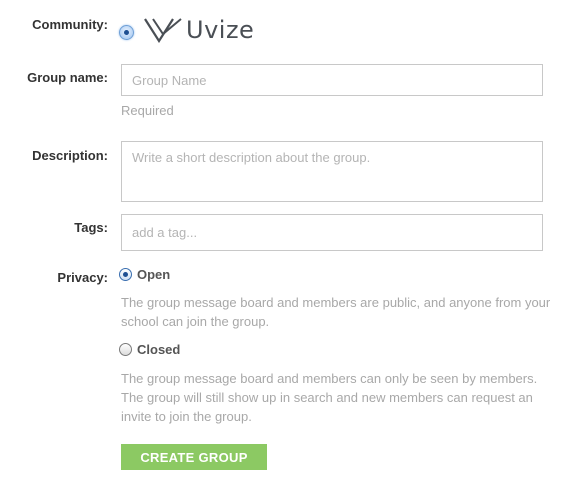 This screenshot has height=494, width=571. Describe the element at coordinates (91, 227) in the screenshot. I see `tags-label: Tags:` at that location.